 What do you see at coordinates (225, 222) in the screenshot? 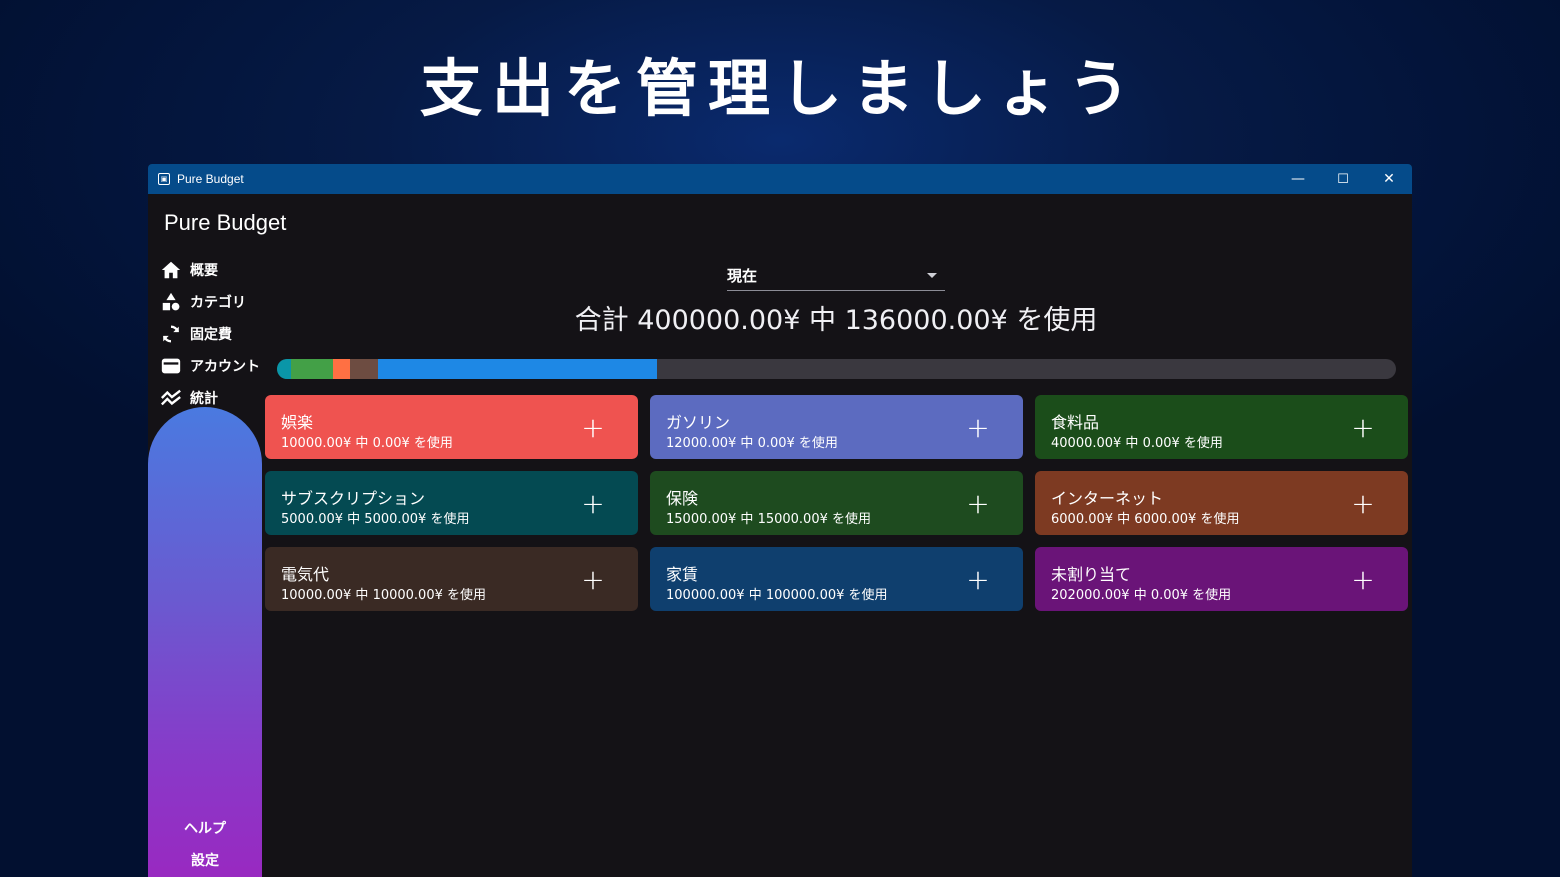
I see `sidebar-title: Pure Budget` at bounding box center [225, 222].